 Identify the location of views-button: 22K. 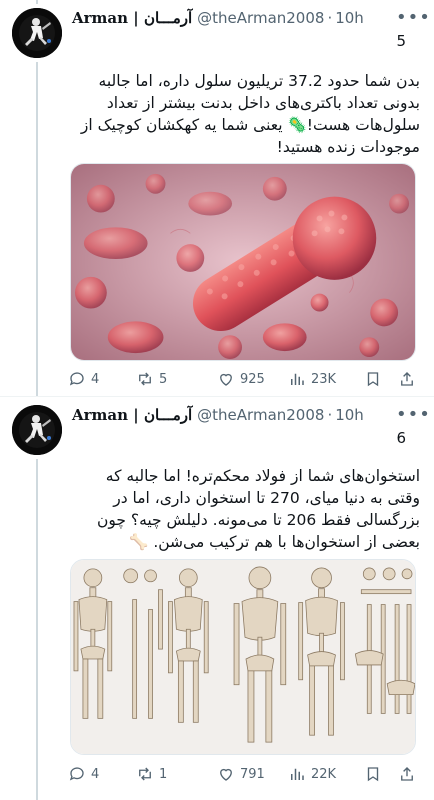
(312, 774).